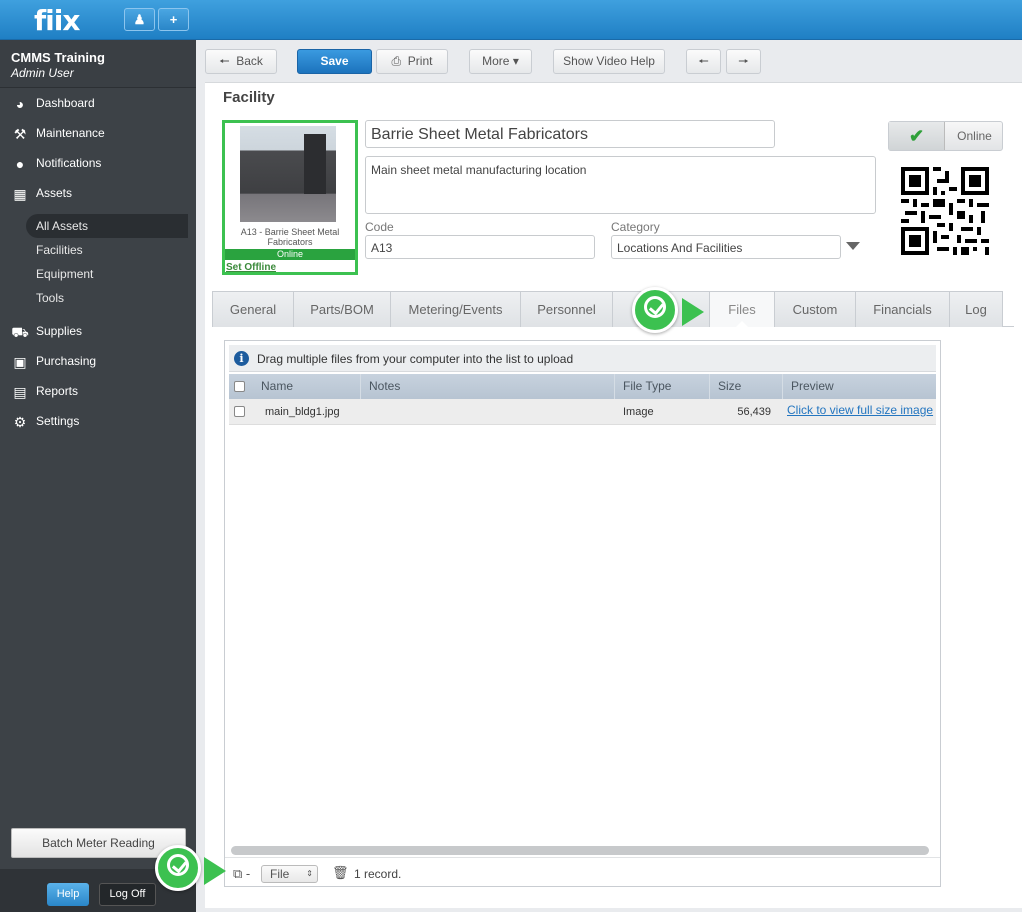 The width and height of the screenshot is (1022, 912). Describe the element at coordinates (239, 386) in the screenshot. I see `select-all-checkbox` at that location.